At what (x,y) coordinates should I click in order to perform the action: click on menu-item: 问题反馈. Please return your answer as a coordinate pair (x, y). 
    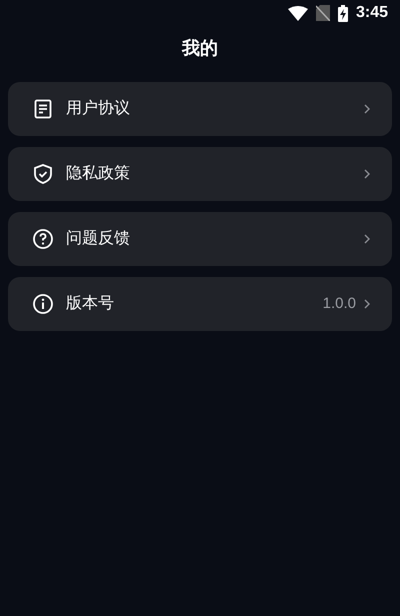
    Looking at the image, I should click on (200, 239).